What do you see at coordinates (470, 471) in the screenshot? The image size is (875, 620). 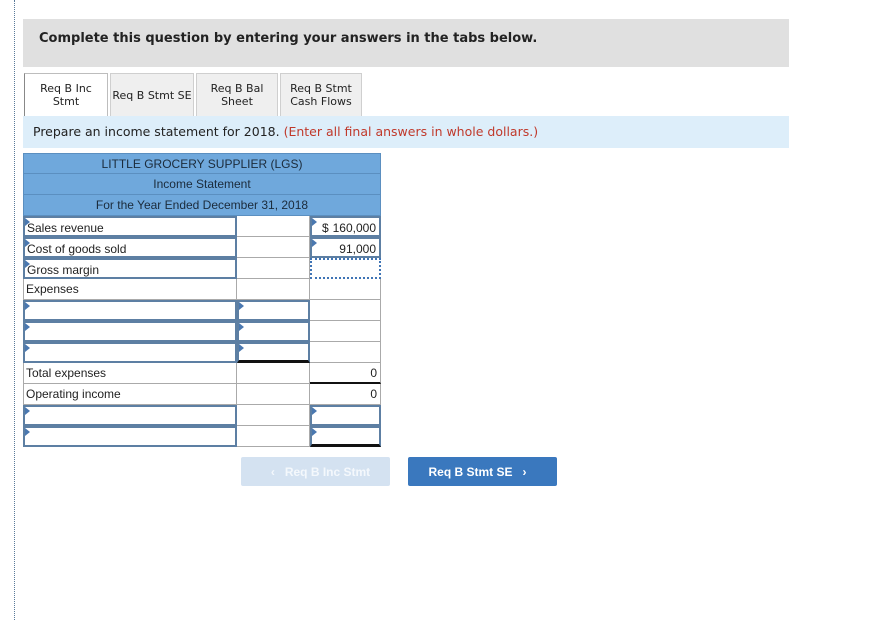 I see `next-button-label: Req B Stmt SE` at bounding box center [470, 471].